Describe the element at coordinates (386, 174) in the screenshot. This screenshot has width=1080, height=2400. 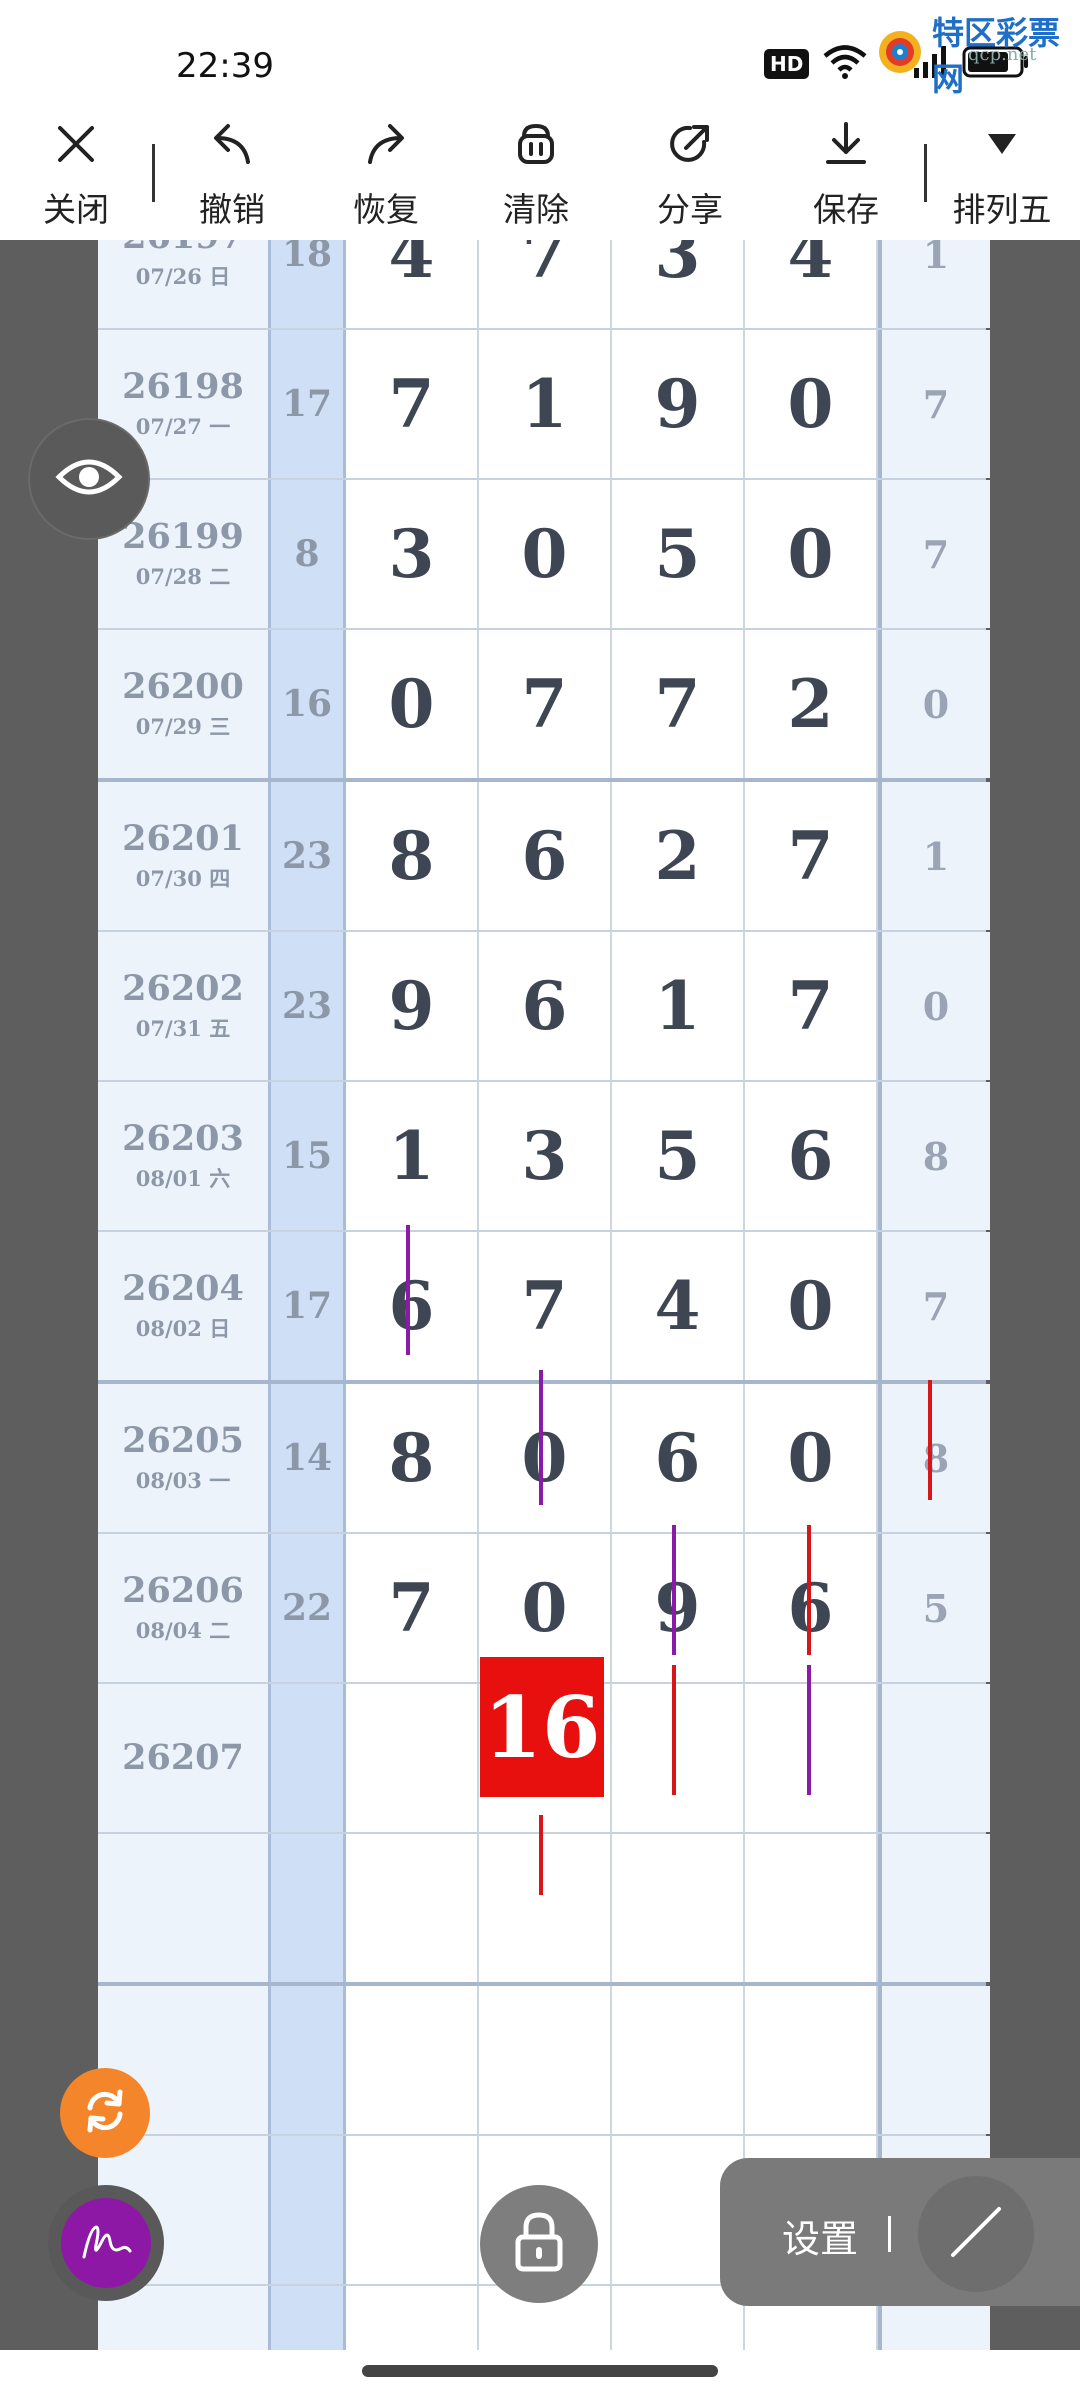
I see `redo-button: 恢复` at that location.